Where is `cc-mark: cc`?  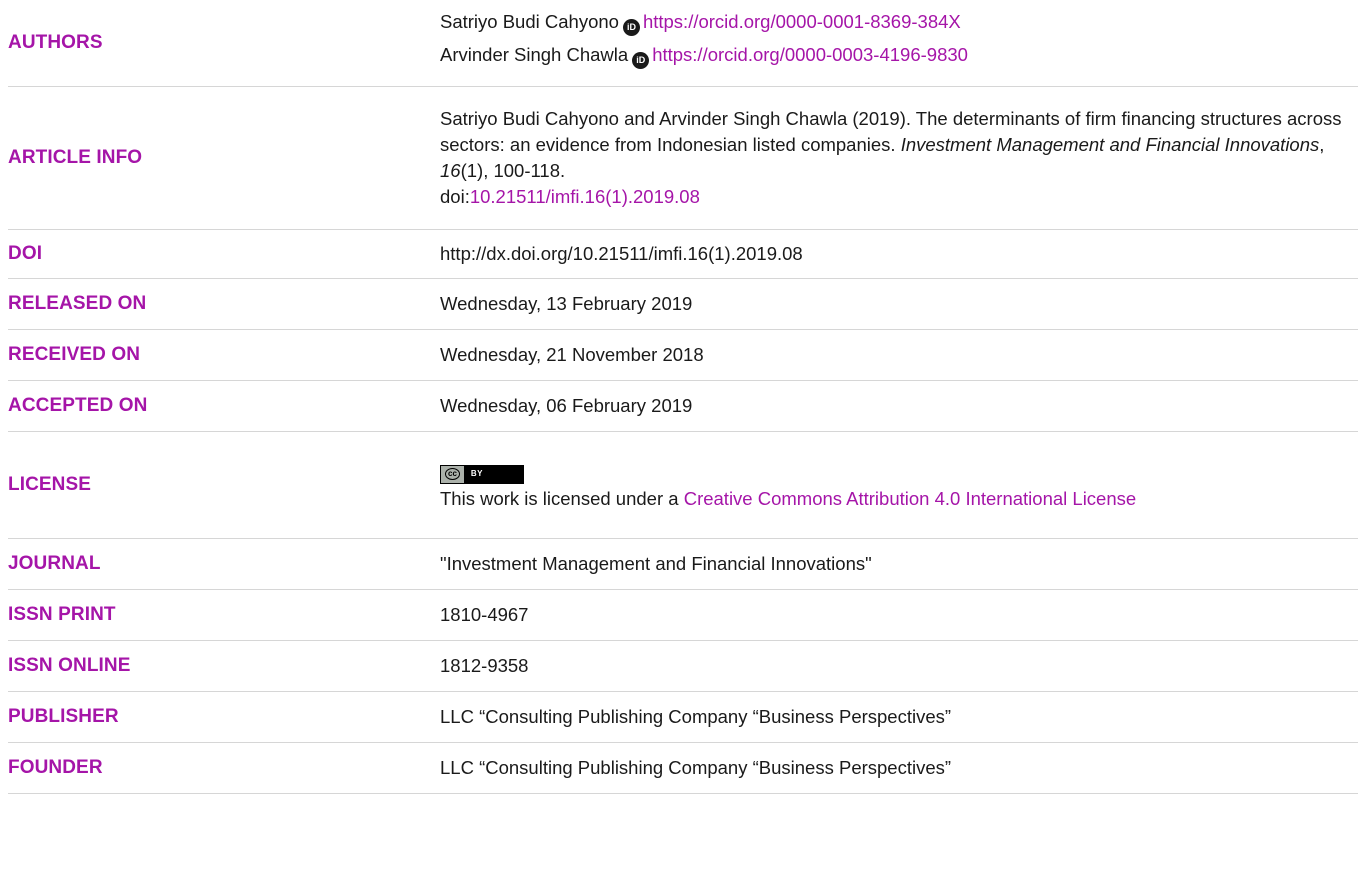 cc-mark: cc is located at coordinates (452, 474).